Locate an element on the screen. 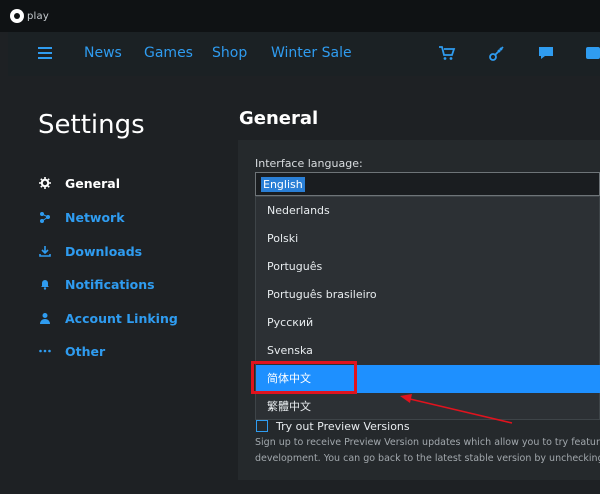 This screenshot has height=494, width=600. preview-label: Try out Preview Versions is located at coordinates (343, 426).